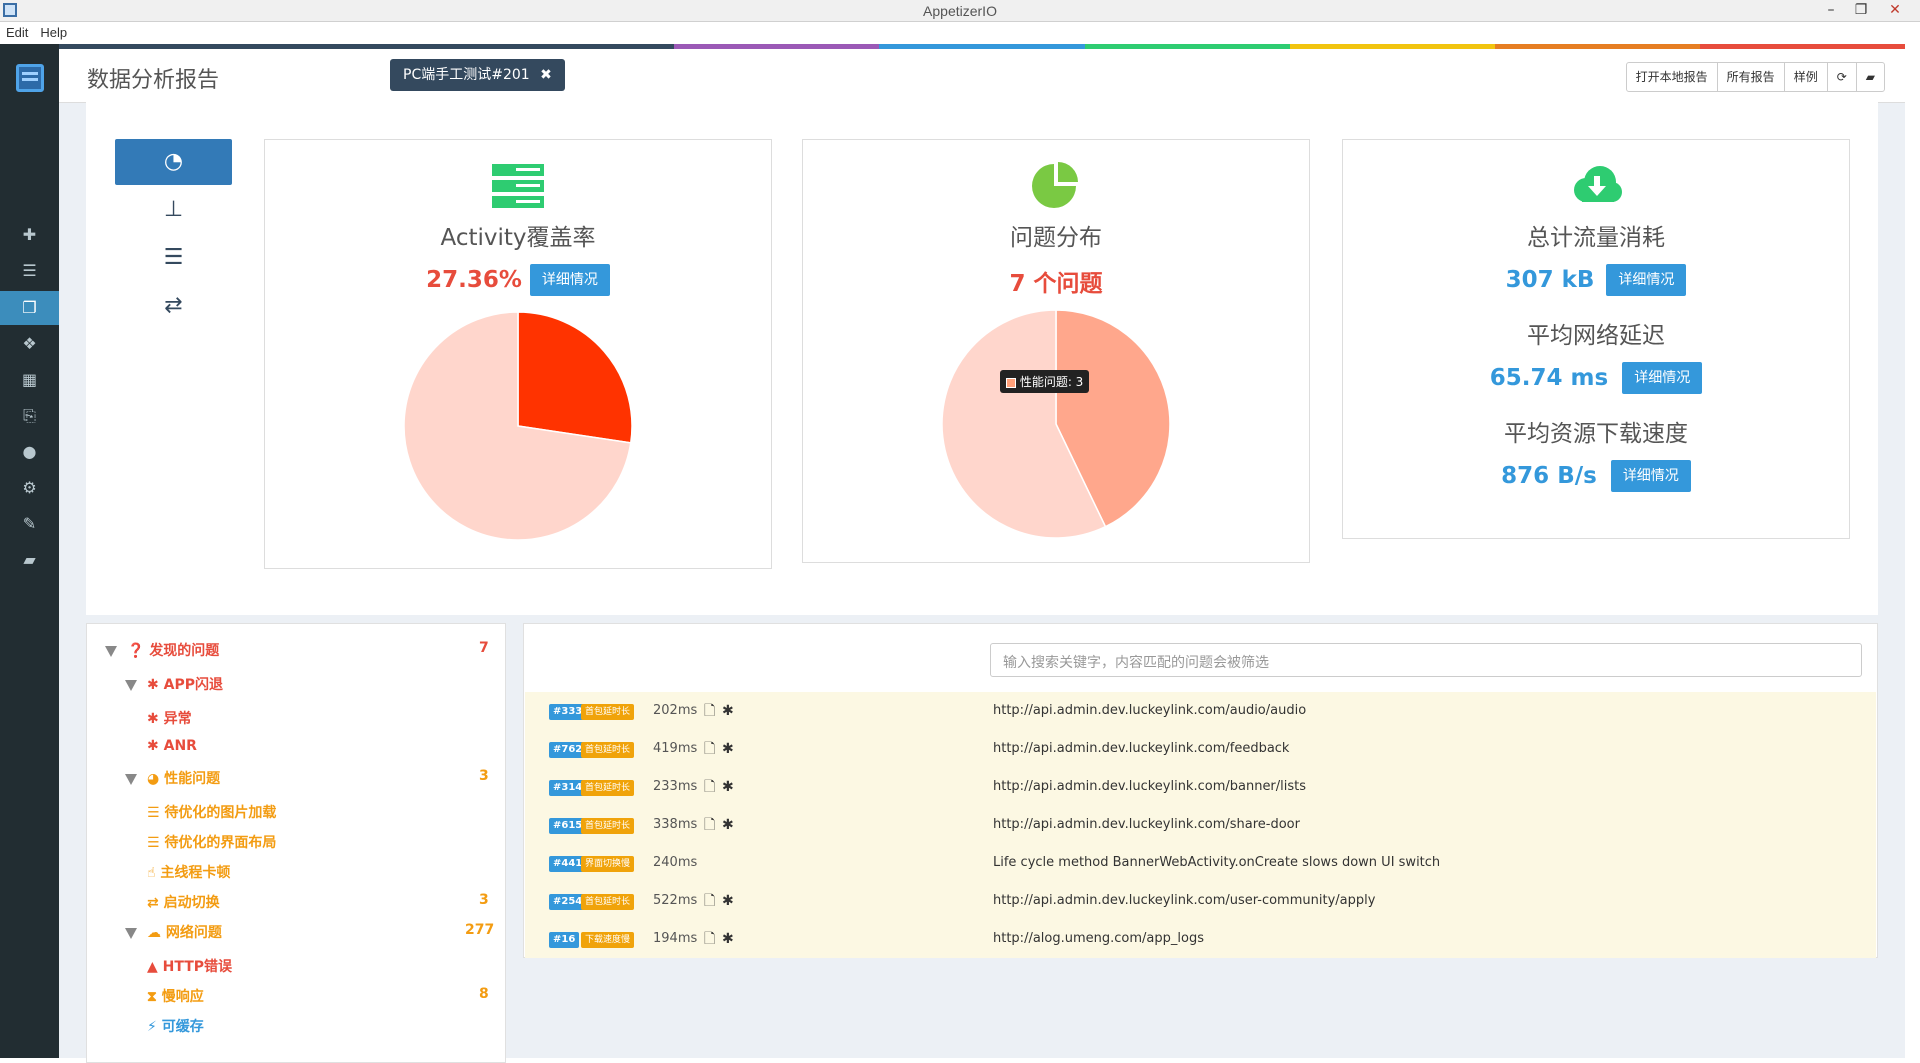 This screenshot has width=1920, height=1063. I want to click on tree-crash-anr: ✱ ANR, so click(172, 746).